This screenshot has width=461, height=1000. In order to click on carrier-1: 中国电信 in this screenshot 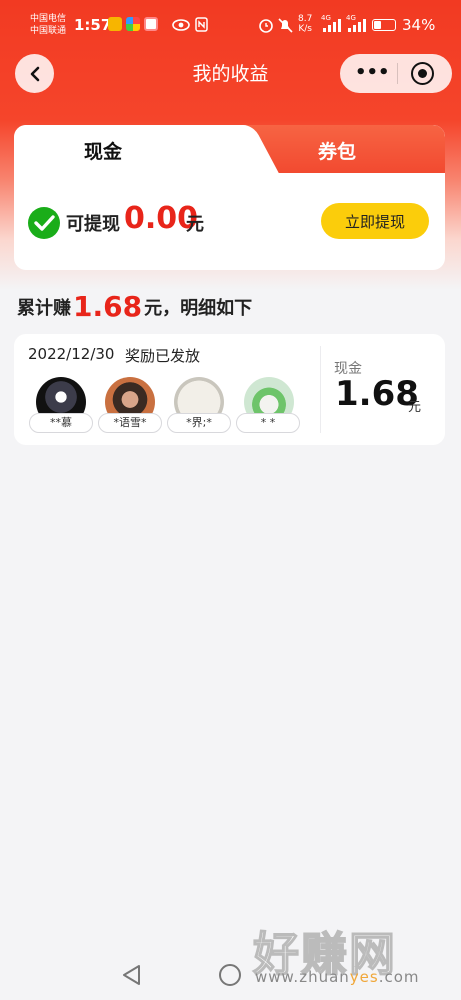, I will do `click(48, 19)`.